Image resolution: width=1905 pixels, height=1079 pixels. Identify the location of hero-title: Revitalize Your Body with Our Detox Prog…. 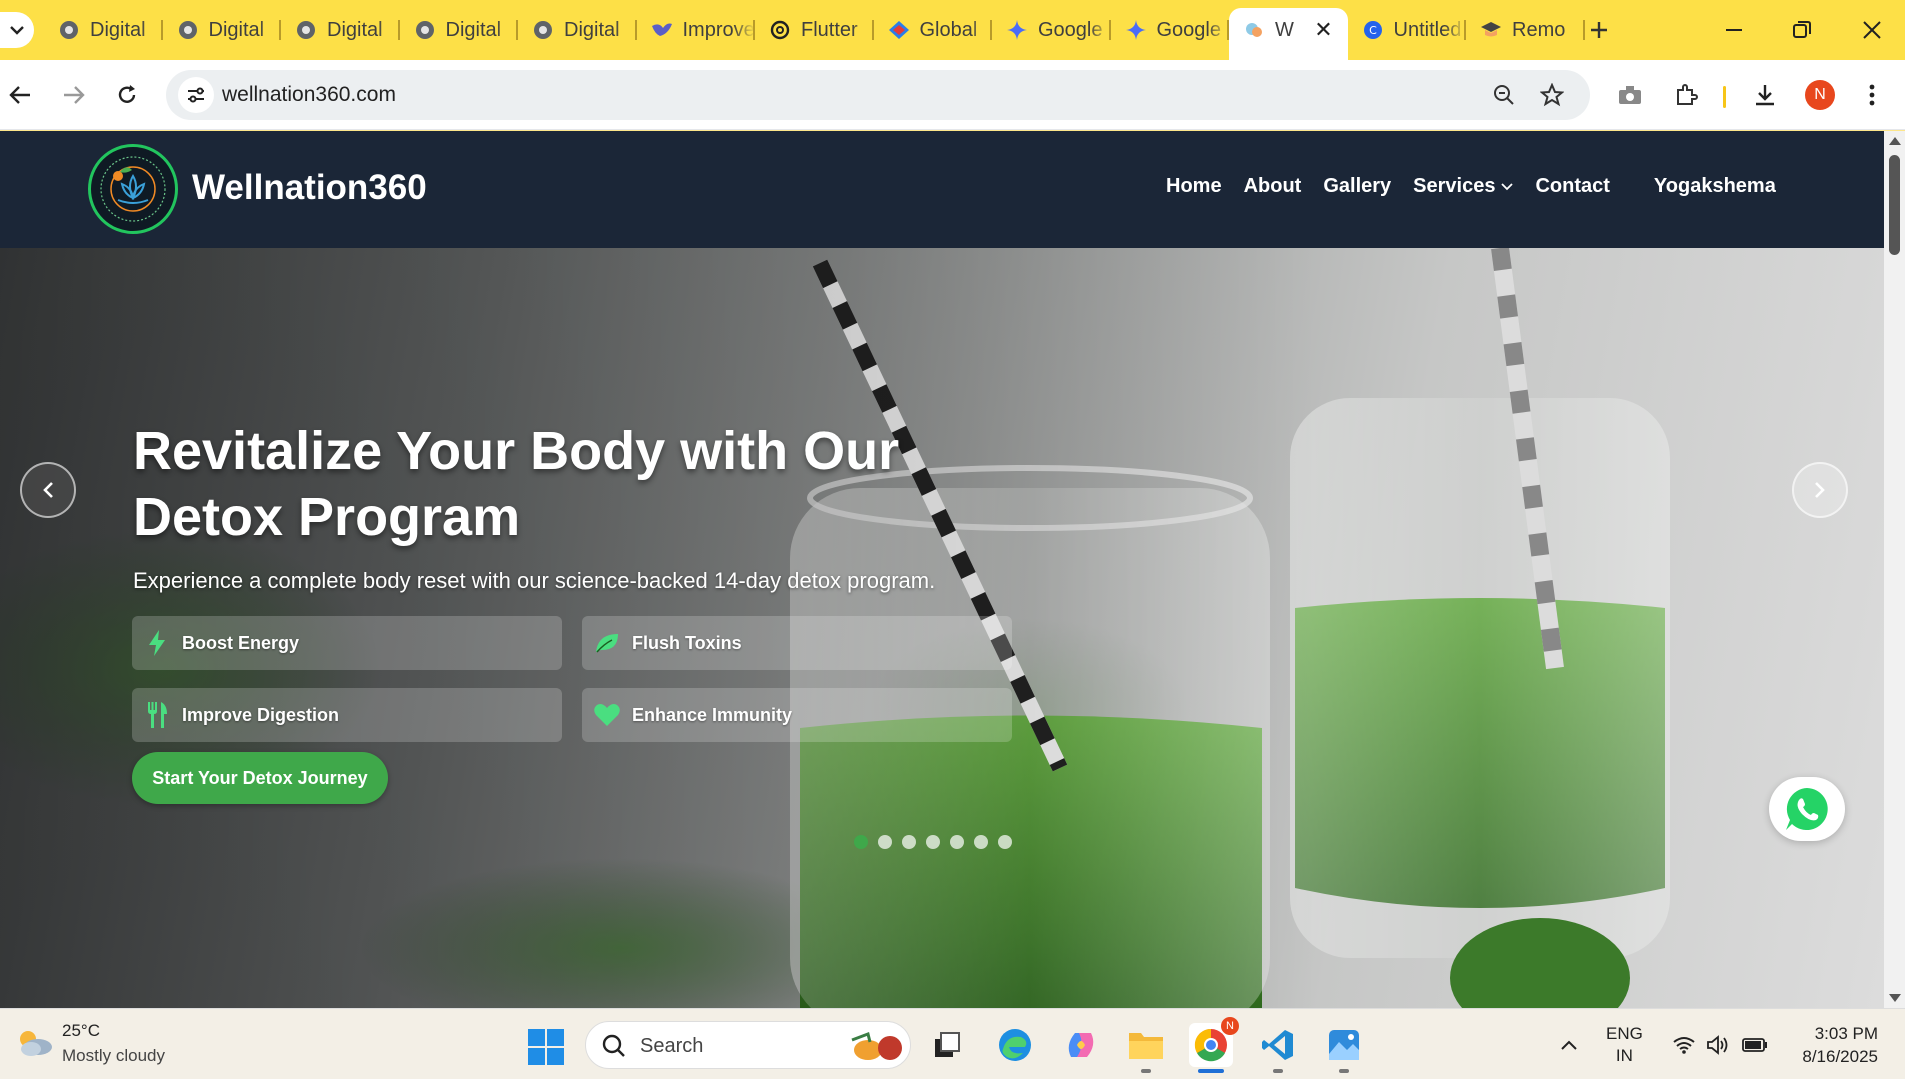
(516, 484).